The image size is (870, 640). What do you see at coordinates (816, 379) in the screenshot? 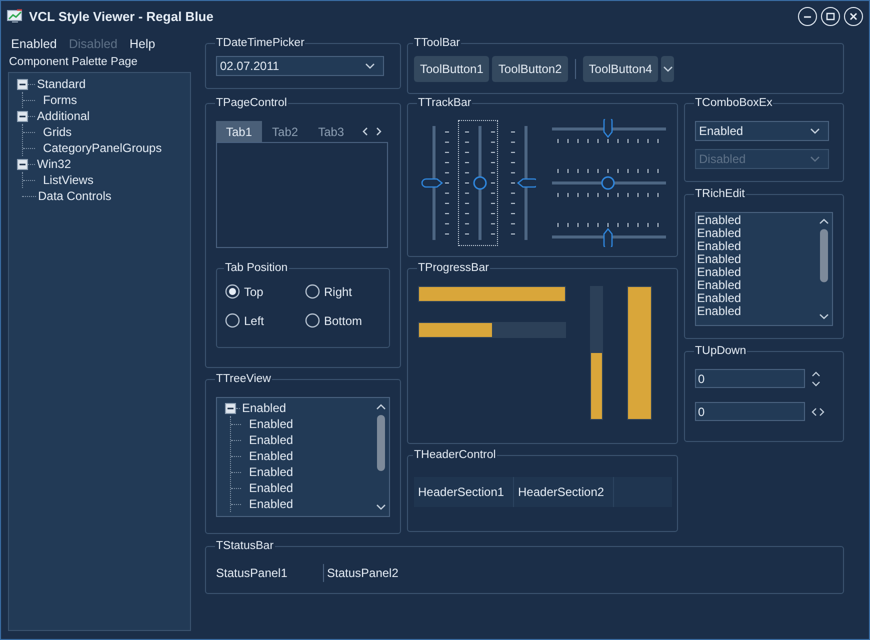
I see `up-down-arrows-icon` at bounding box center [816, 379].